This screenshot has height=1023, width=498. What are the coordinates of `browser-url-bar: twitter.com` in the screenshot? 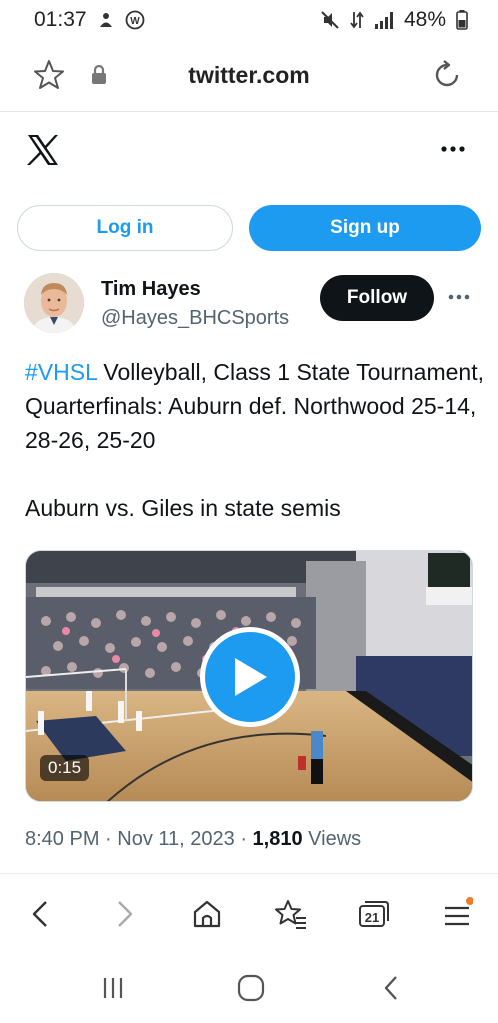 It's located at (249, 76).